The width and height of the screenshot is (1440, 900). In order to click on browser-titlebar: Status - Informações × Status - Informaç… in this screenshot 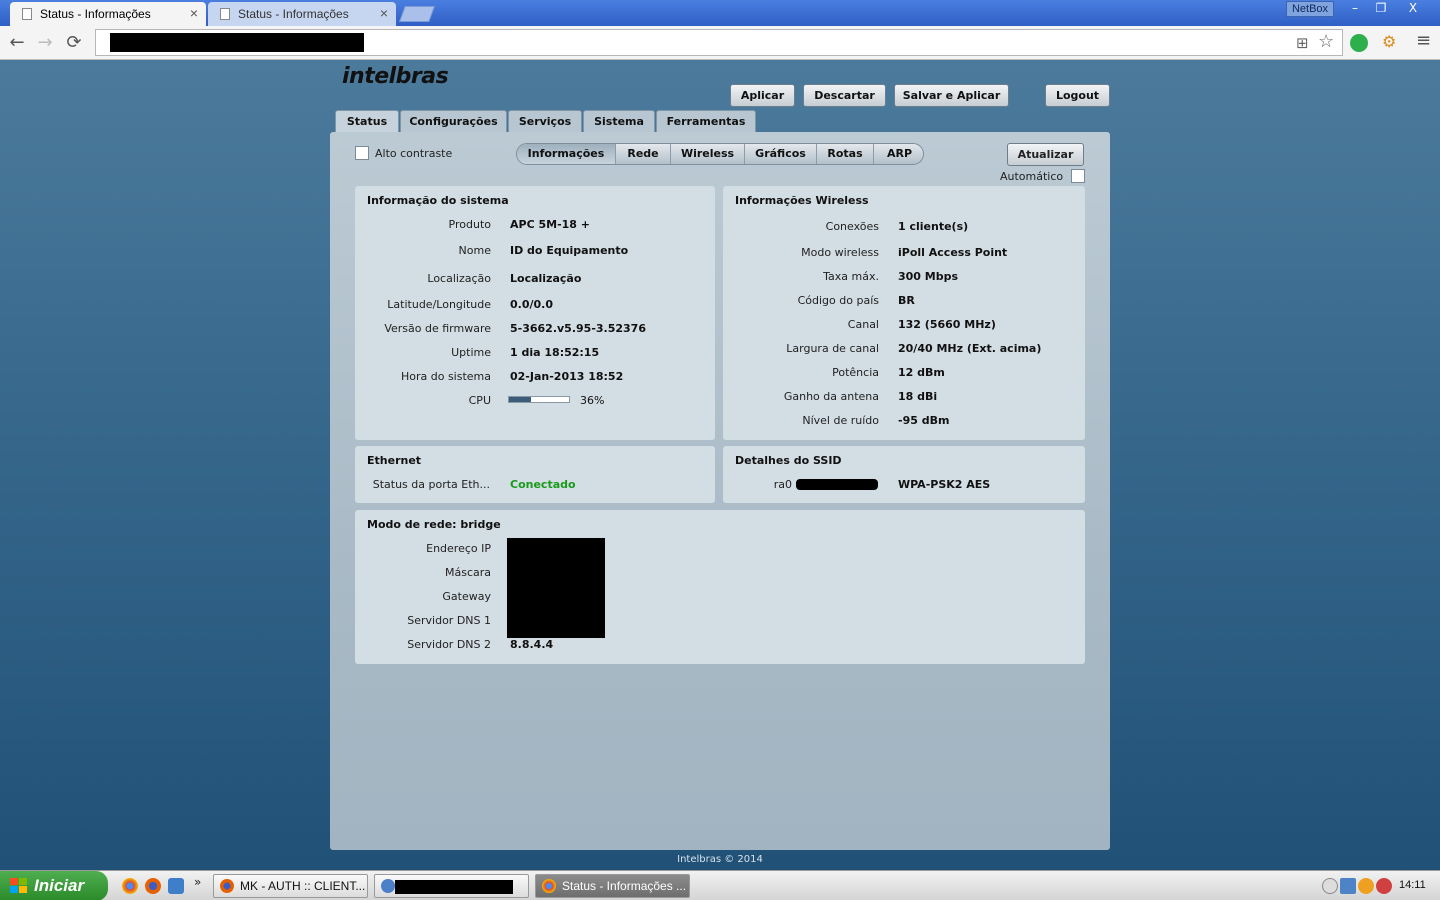, I will do `click(720, 13)`.